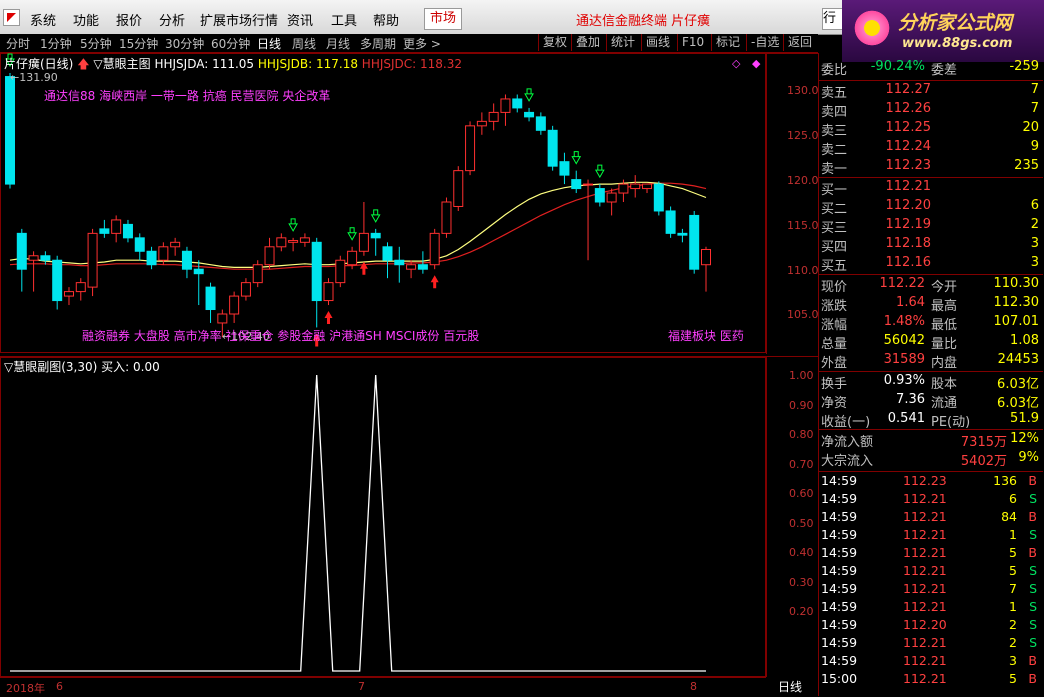 The height and width of the screenshot is (697, 1044). What do you see at coordinates (239, 19) in the screenshot?
I see `menu-extended-market: 扩展市场行情` at bounding box center [239, 19].